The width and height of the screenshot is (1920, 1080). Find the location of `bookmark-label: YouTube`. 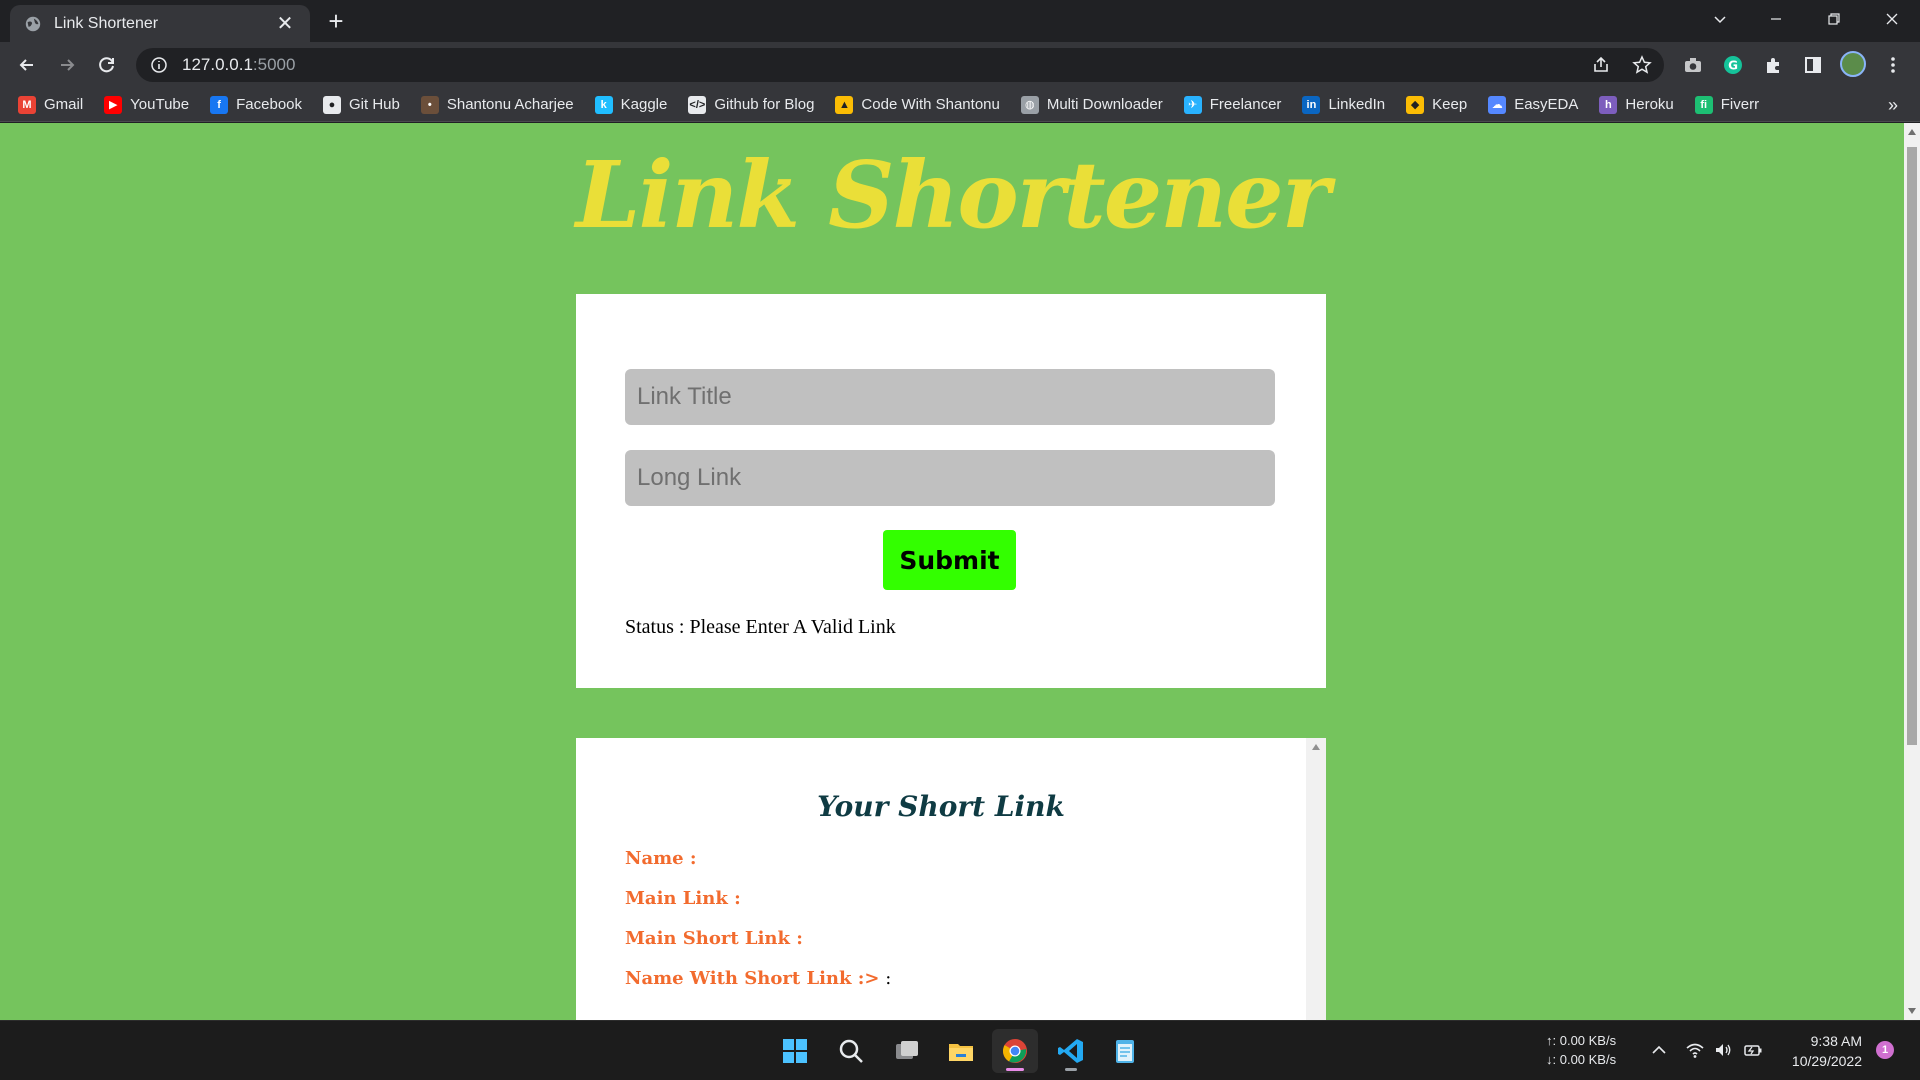

bookmark-label: YouTube is located at coordinates (160, 104).